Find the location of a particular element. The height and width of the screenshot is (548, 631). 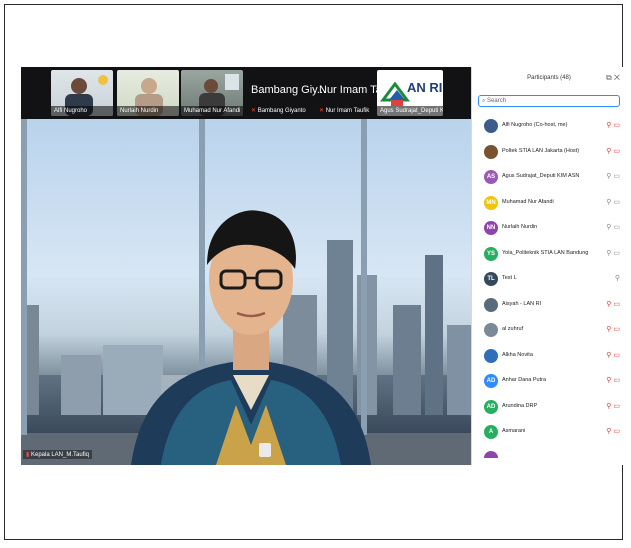

participant-row: Aisyah - LAN RI ⚲ ▭ is located at coordinates (548, 306).